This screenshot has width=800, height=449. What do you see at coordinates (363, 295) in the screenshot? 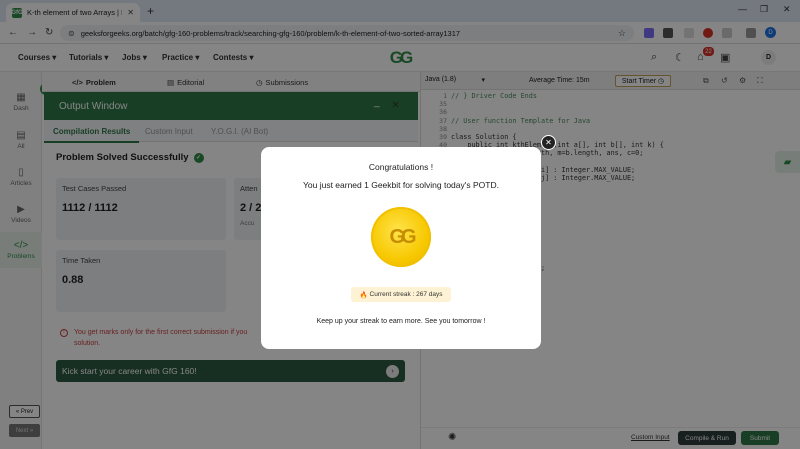
I see `fire-icon: 🔥` at bounding box center [363, 295].